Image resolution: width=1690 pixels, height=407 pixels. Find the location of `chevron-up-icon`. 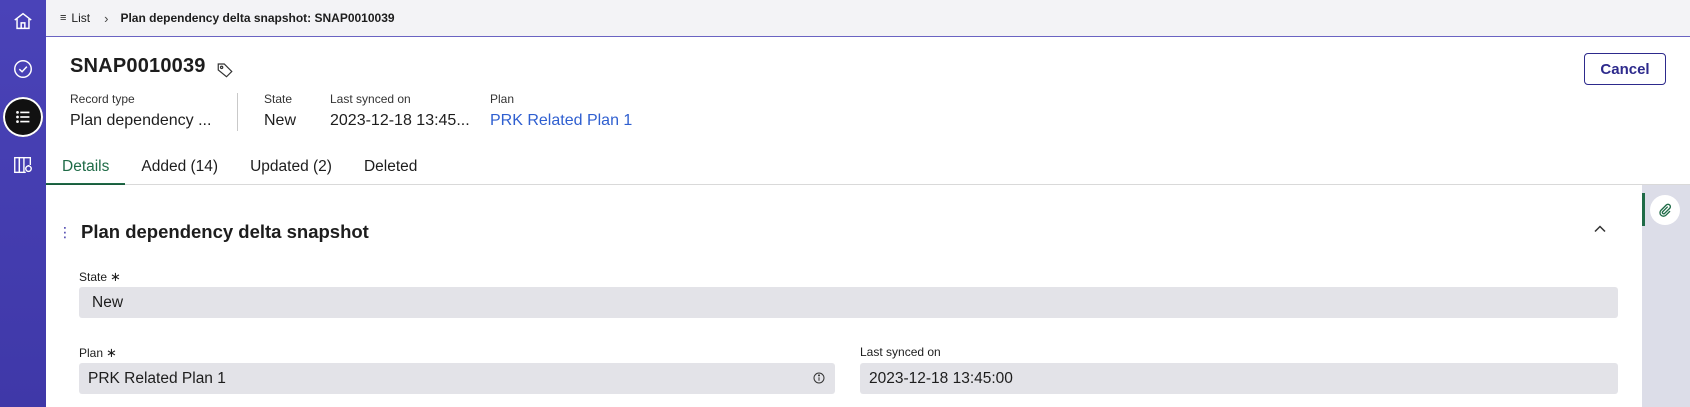

chevron-up-icon is located at coordinates (1600, 229).